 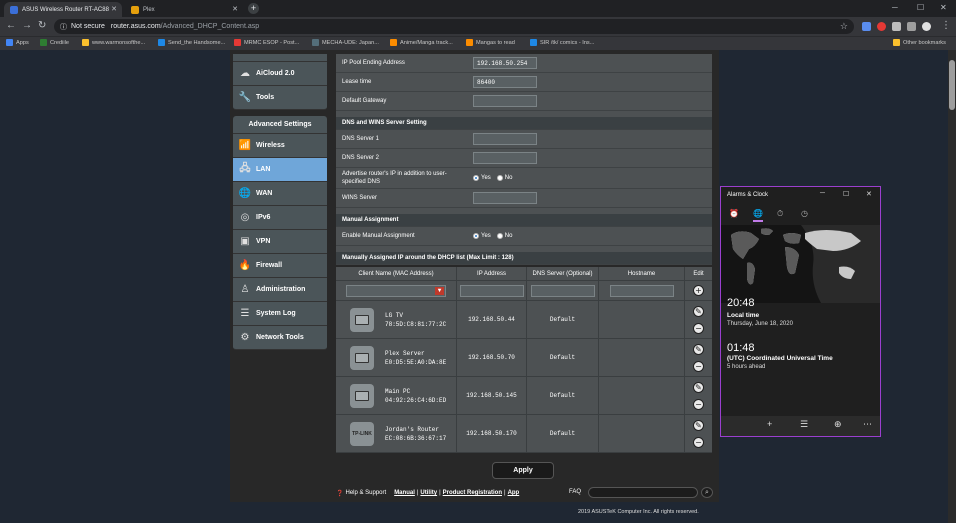 I want to click on advertise-no-radio: No, so click(x=504, y=178).